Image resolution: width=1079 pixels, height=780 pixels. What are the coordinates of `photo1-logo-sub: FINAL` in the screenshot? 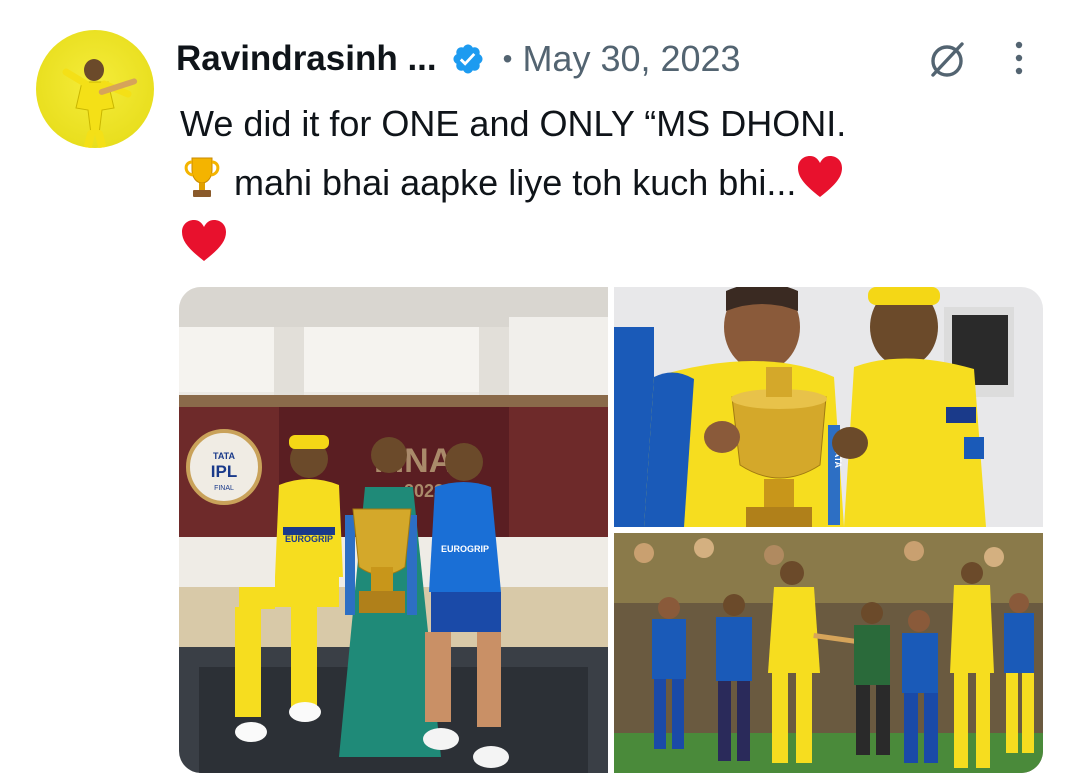 It's located at (224, 488).